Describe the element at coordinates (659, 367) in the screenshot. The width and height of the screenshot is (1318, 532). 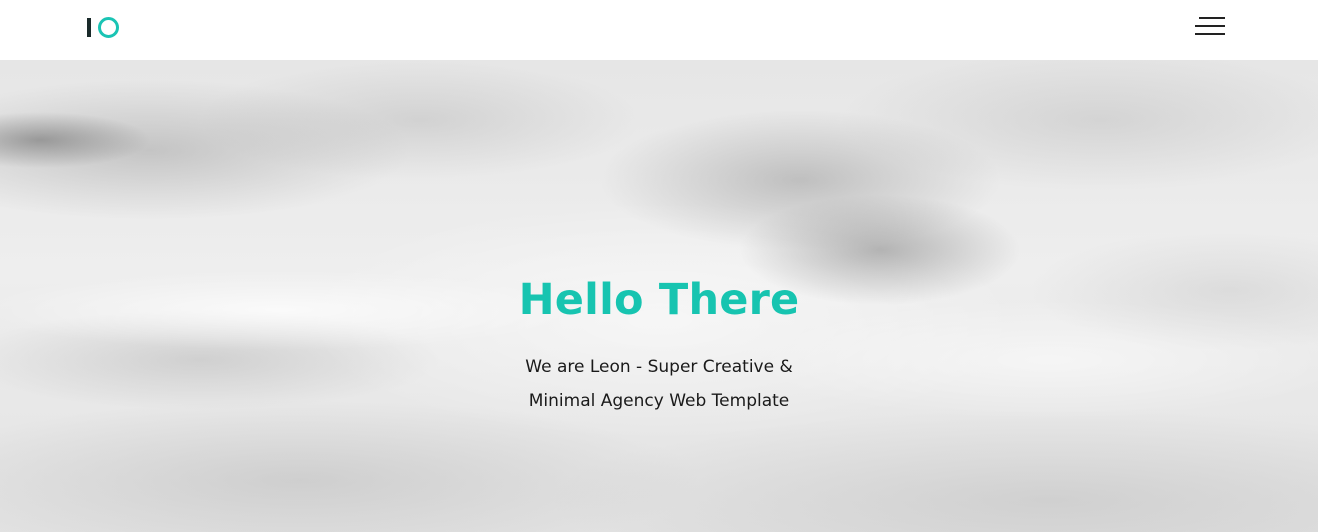
I see `hero-subtitle-line-1: We are Leon - Super Creative &` at that location.